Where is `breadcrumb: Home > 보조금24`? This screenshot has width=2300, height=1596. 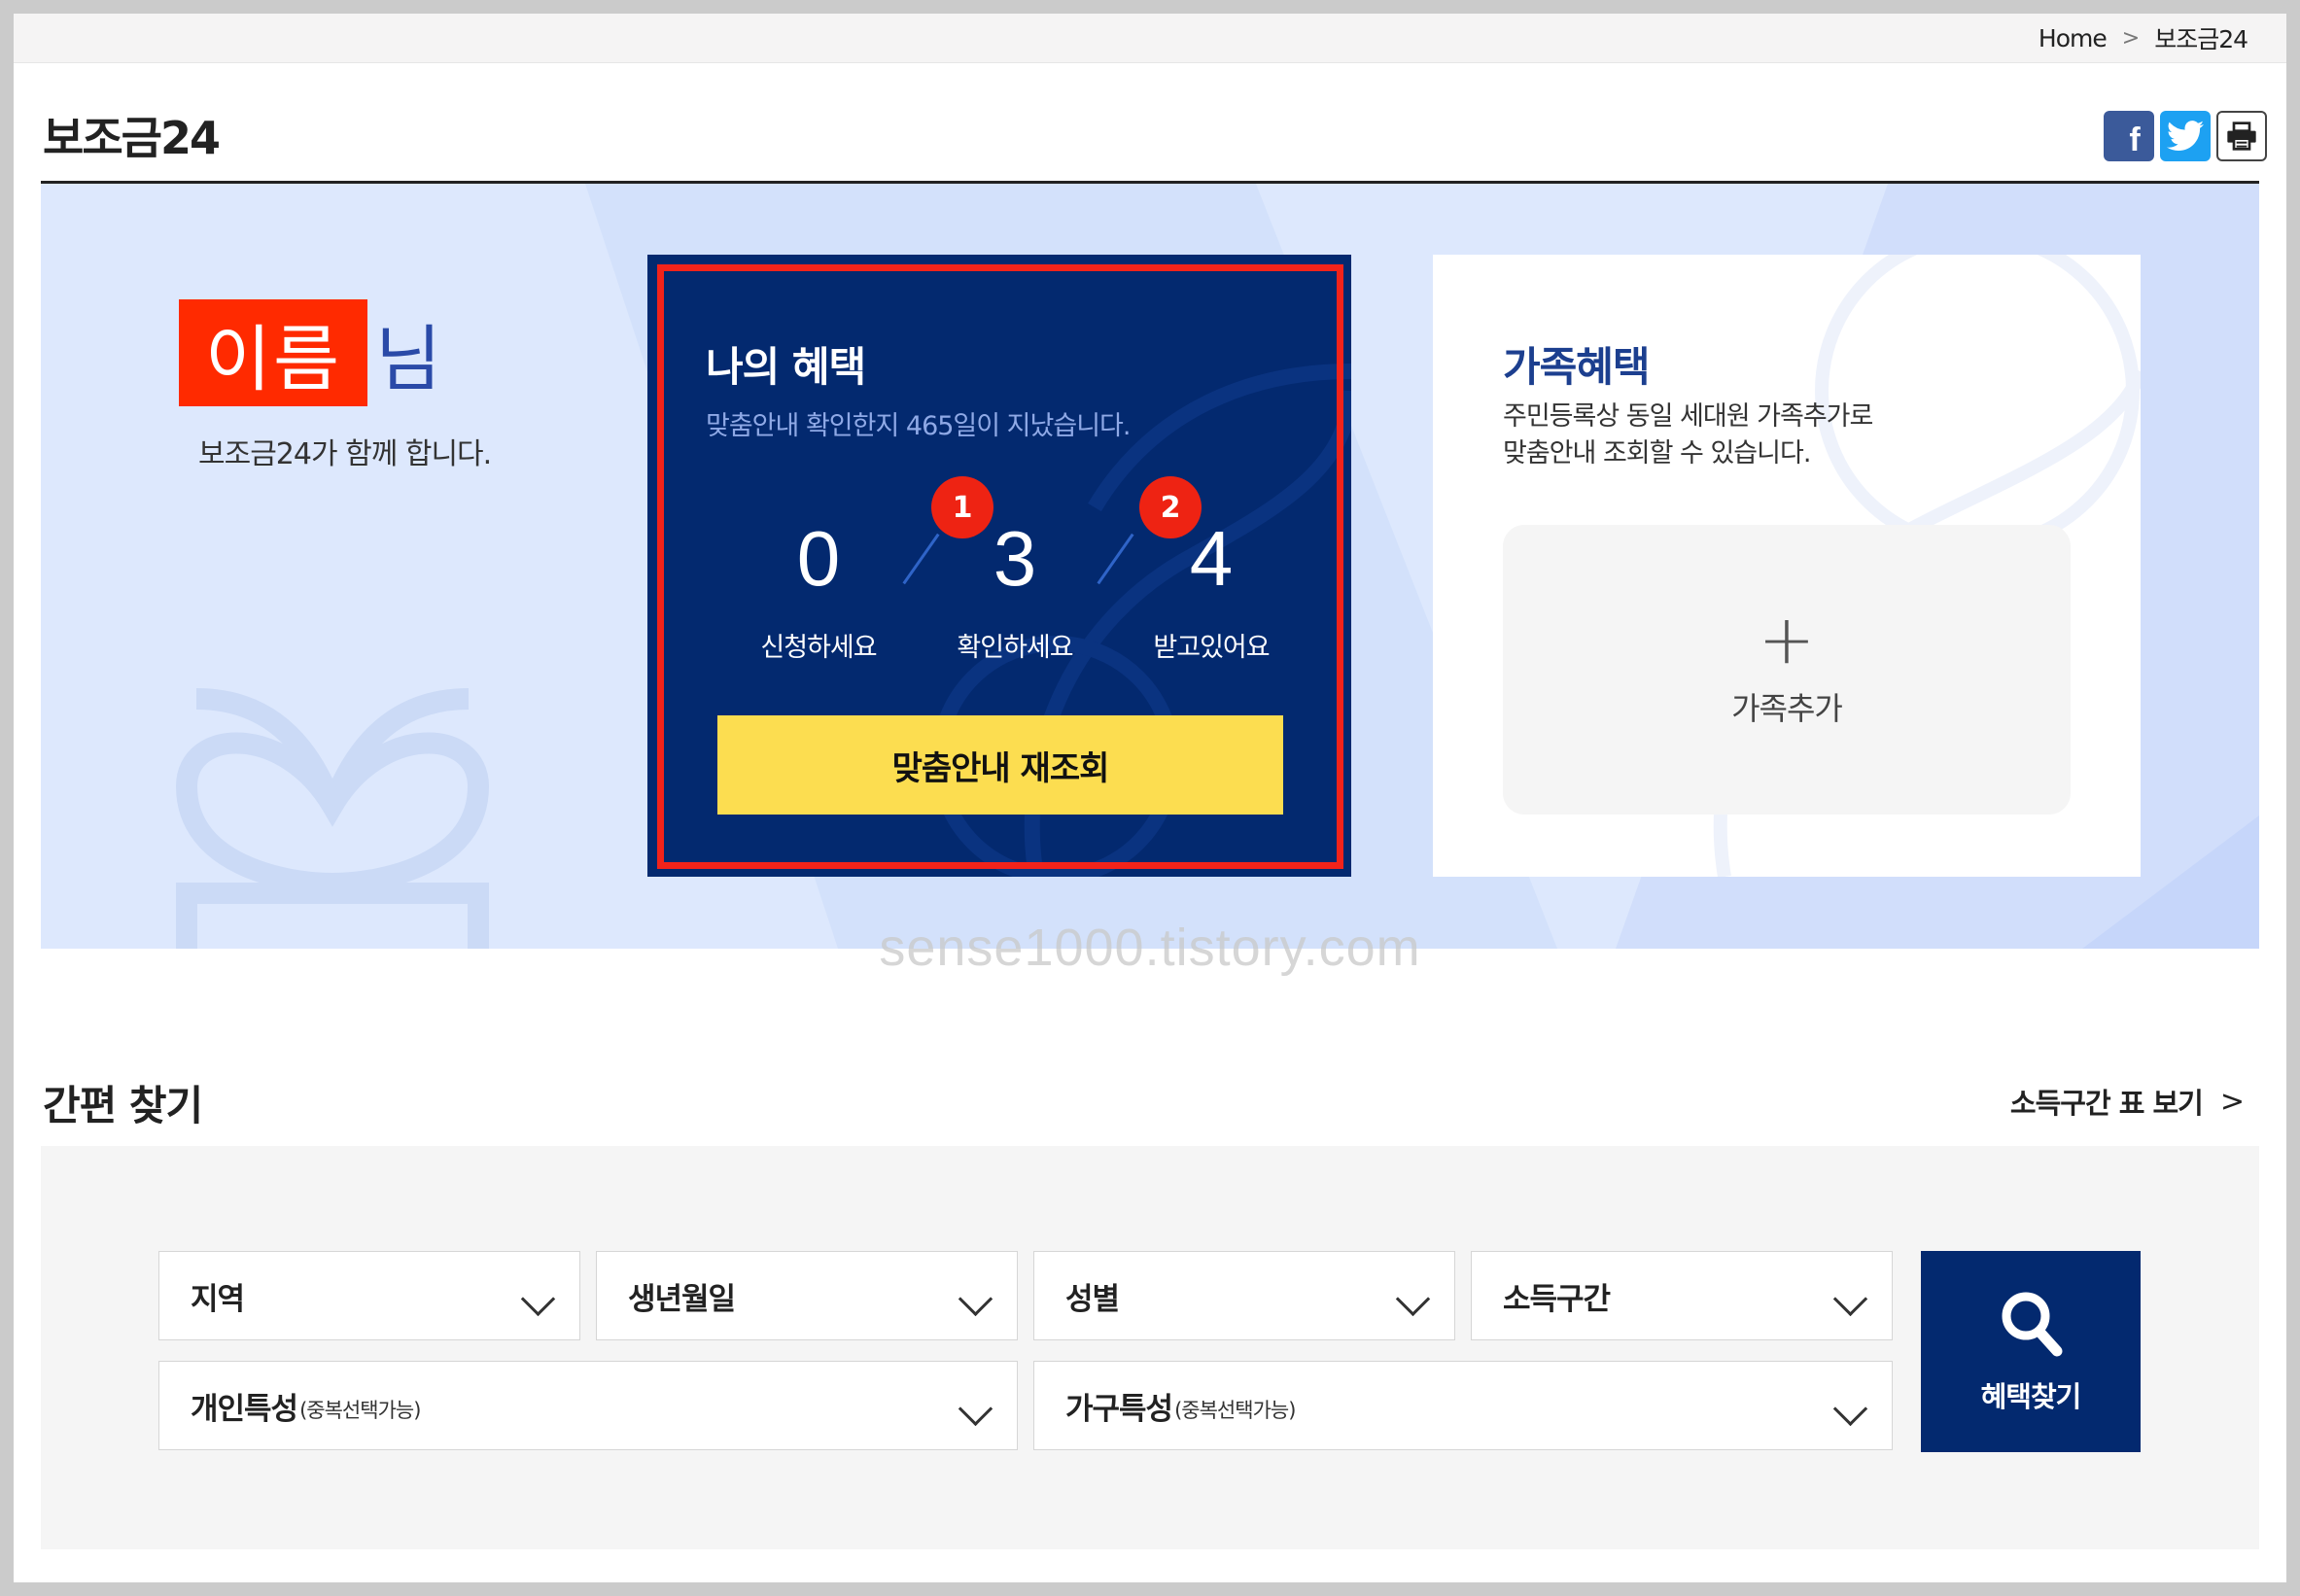 breadcrumb: Home > 보조금24 is located at coordinates (2143, 38).